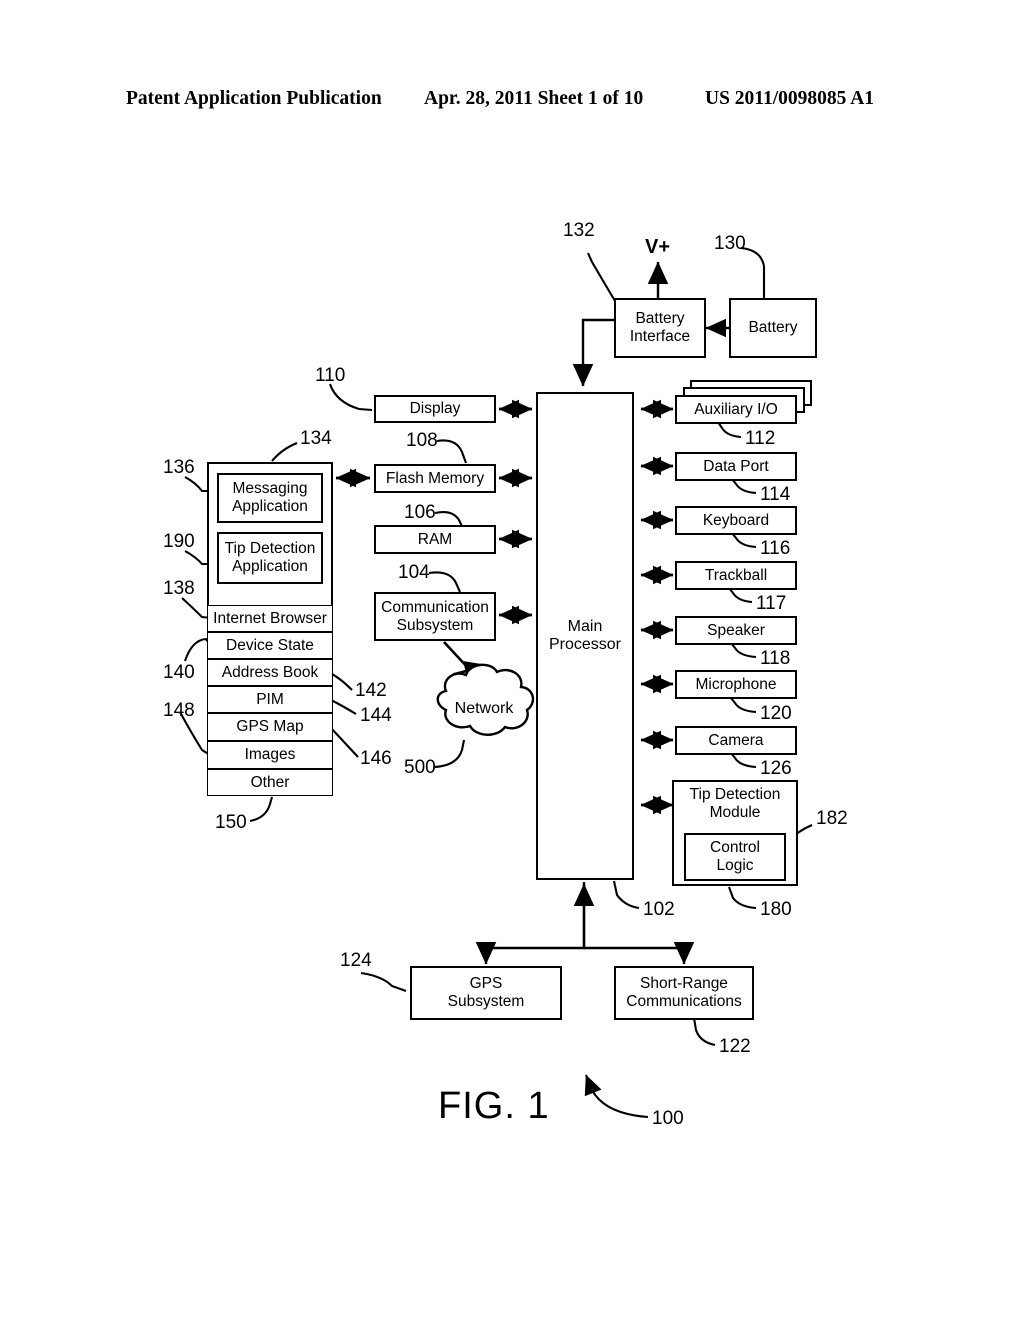 The image size is (1024, 1320). I want to click on auxiliary-io-box: Auxiliary I/O, so click(736, 409).